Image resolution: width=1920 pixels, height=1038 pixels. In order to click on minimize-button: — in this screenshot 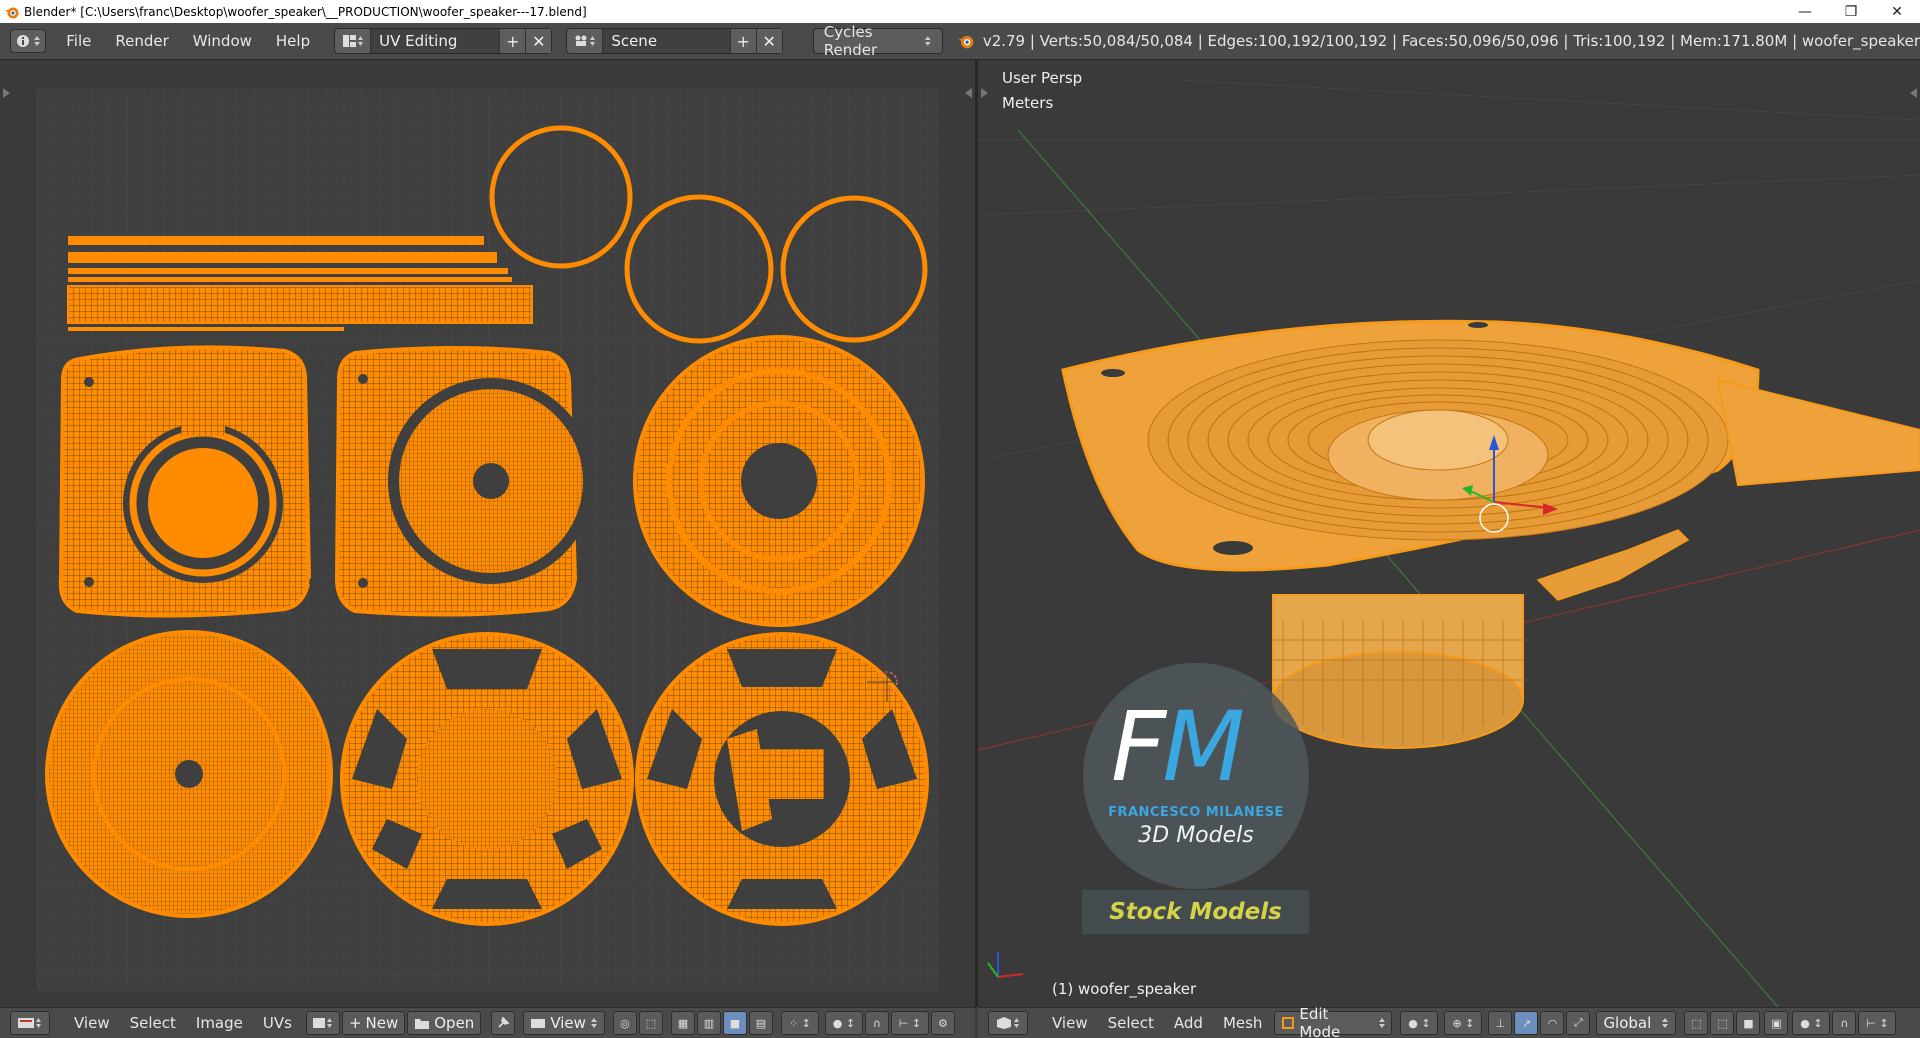, I will do `click(1805, 11)`.